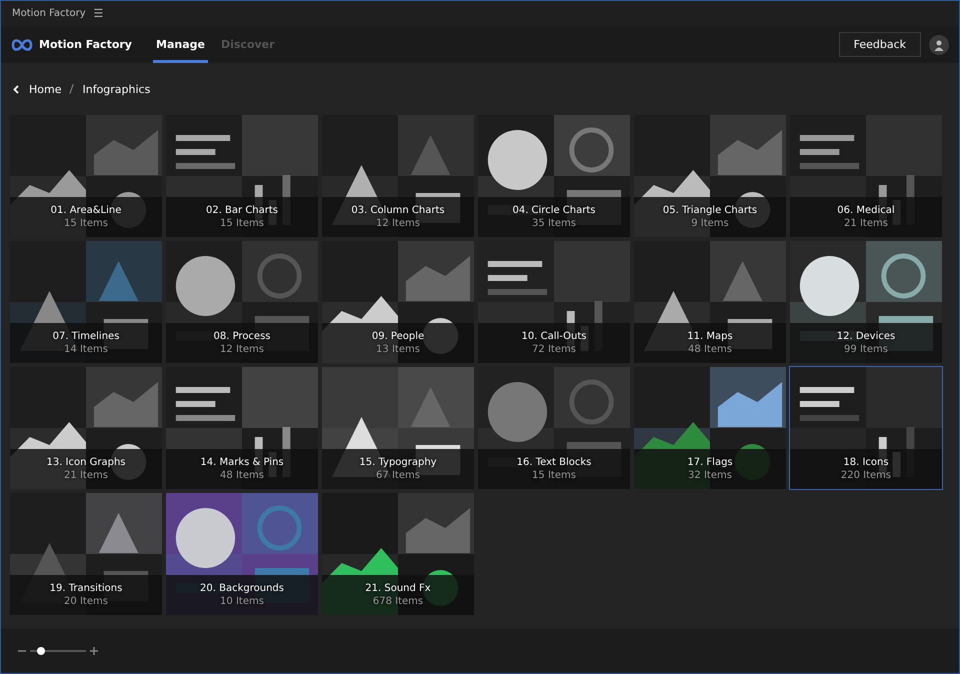 The width and height of the screenshot is (960, 674). What do you see at coordinates (398, 349) in the screenshot?
I see `item-count: 13 Items` at bounding box center [398, 349].